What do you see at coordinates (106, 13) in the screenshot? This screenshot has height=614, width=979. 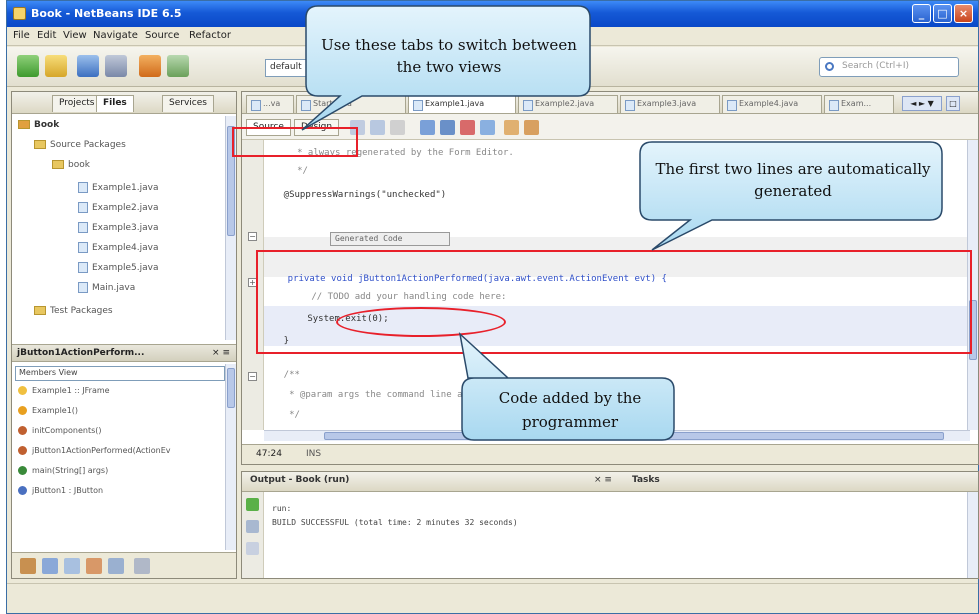 I see `window-title: Book - NetBeans IDE 6.5` at bounding box center [106, 13].